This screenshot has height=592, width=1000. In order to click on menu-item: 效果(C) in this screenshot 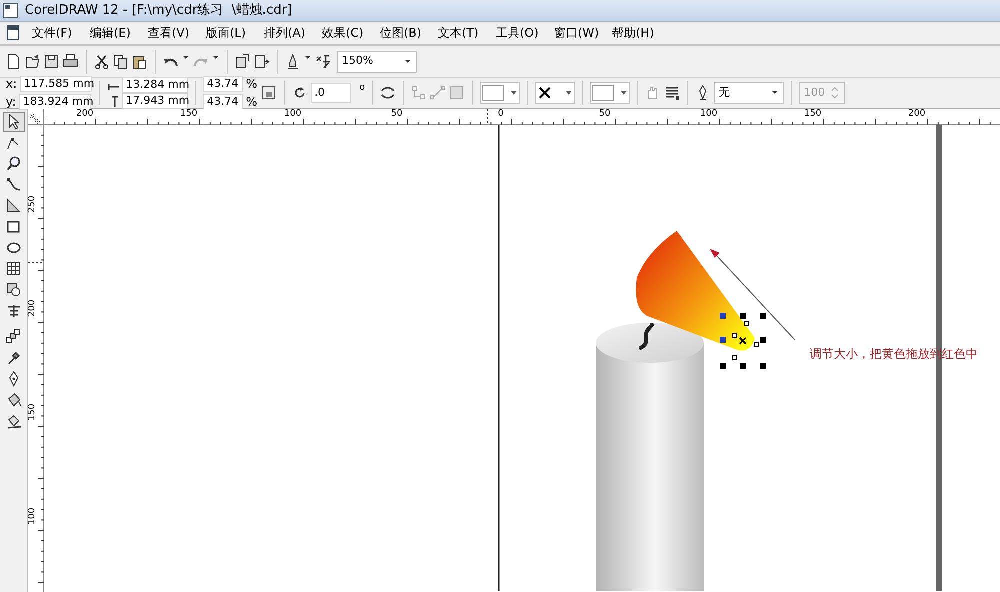, I will do `click(351, 33)`.